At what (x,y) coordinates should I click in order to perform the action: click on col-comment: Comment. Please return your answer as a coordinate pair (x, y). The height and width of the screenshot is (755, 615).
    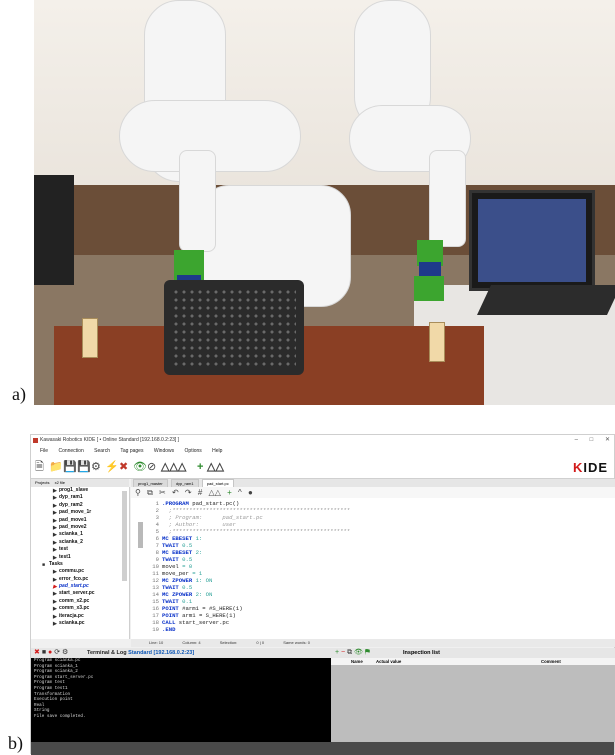
    Looking at the image, I should click on (551, 661).